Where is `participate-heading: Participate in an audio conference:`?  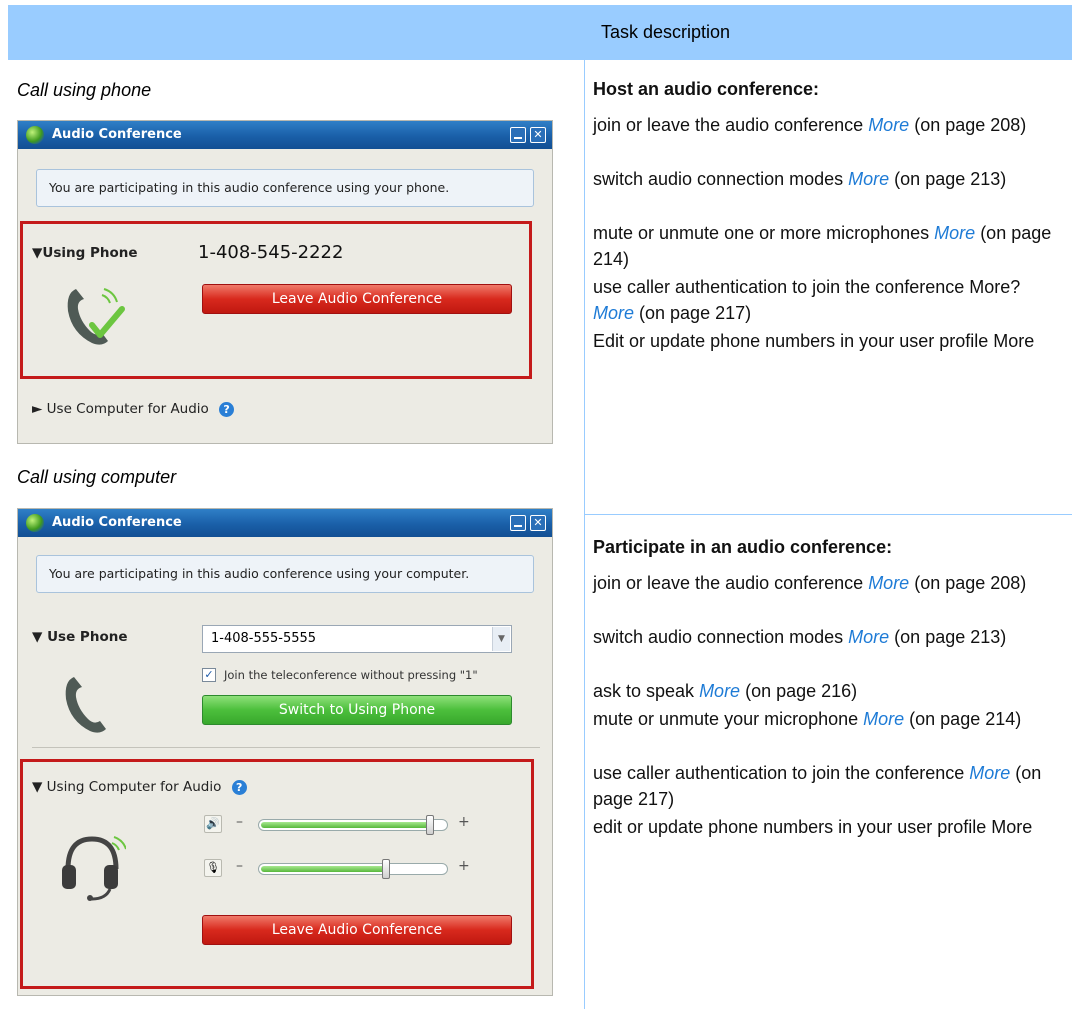 participate-heading: Participate in an audio conference: is located at coordinates (743, 547).